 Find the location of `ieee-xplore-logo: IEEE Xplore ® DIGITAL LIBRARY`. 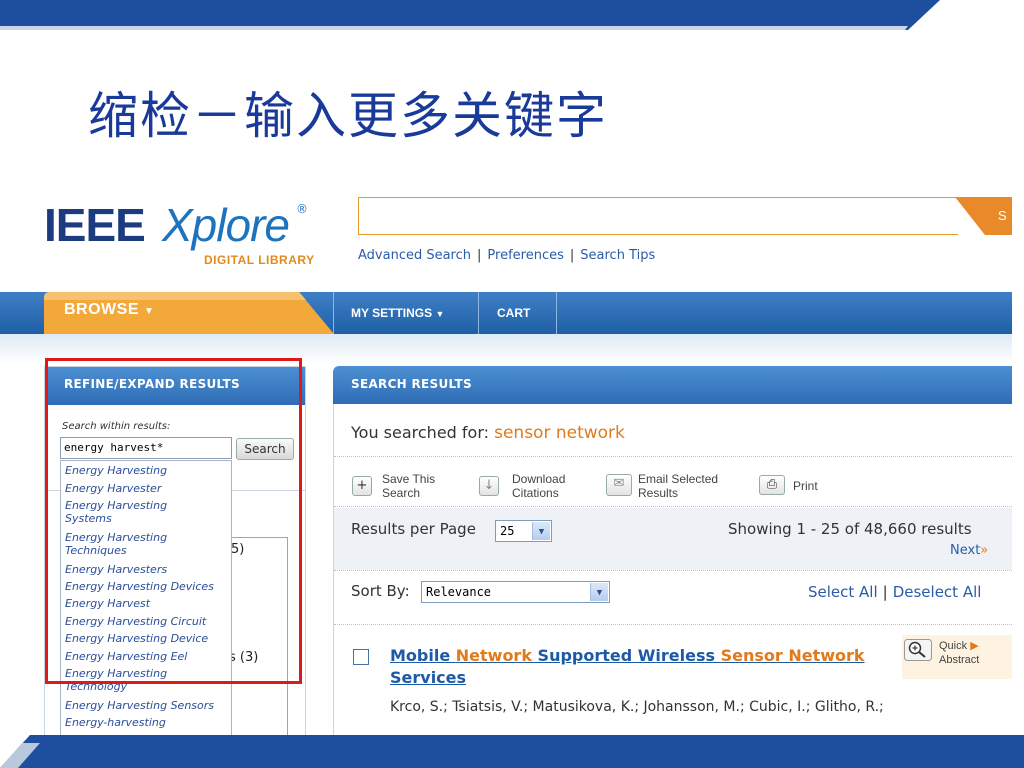

ieee-xplore-logo: IEEE Xplore ® DIGITAL LIBRARY is located at coordinates (194, 238).